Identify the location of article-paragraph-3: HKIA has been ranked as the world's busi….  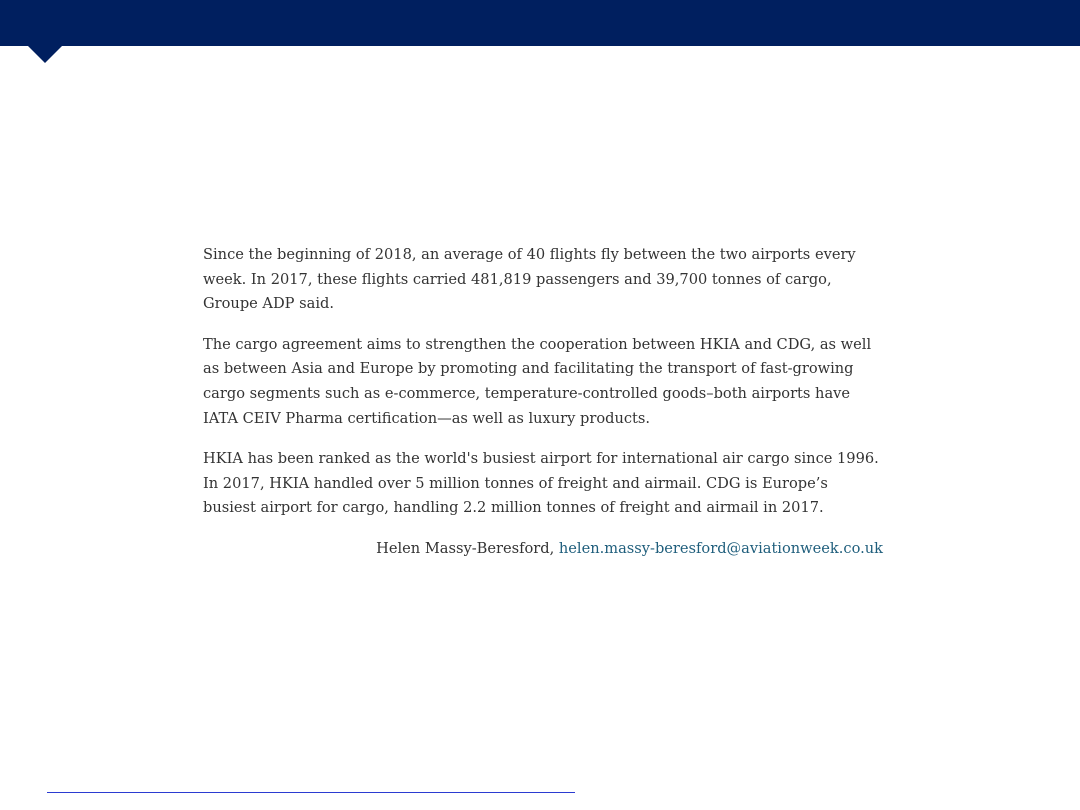
(541, 483).